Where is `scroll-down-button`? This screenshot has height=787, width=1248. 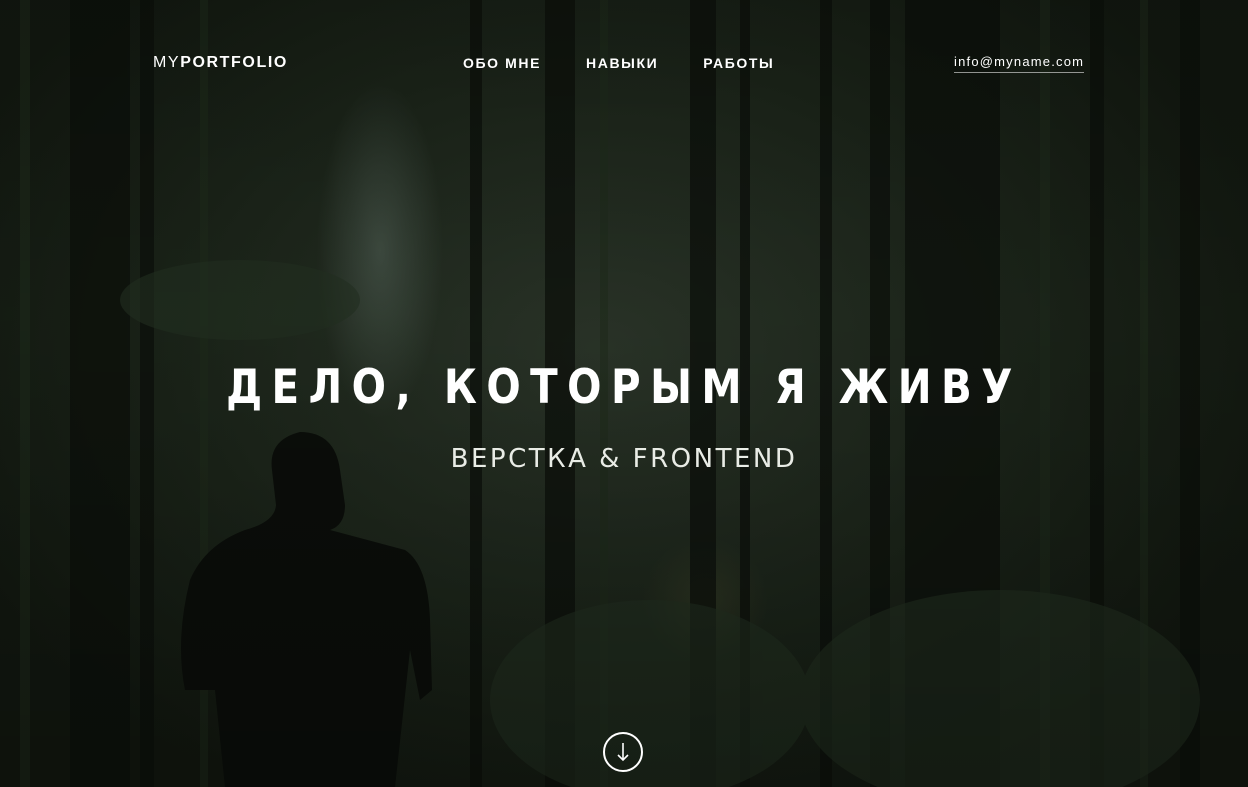 scroll-down-button is located at coordinates (623, 752).